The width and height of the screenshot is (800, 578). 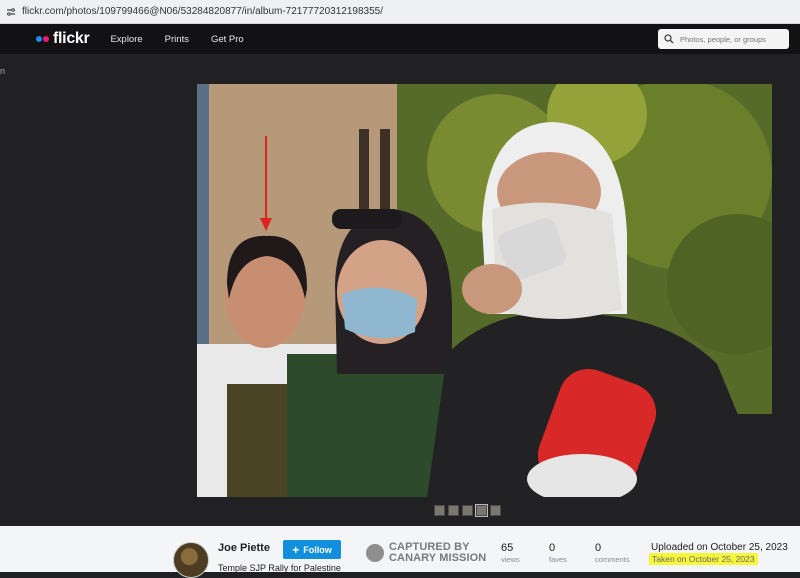 I want to click on flickr-logo: flickr, so click(x=63, y=39).